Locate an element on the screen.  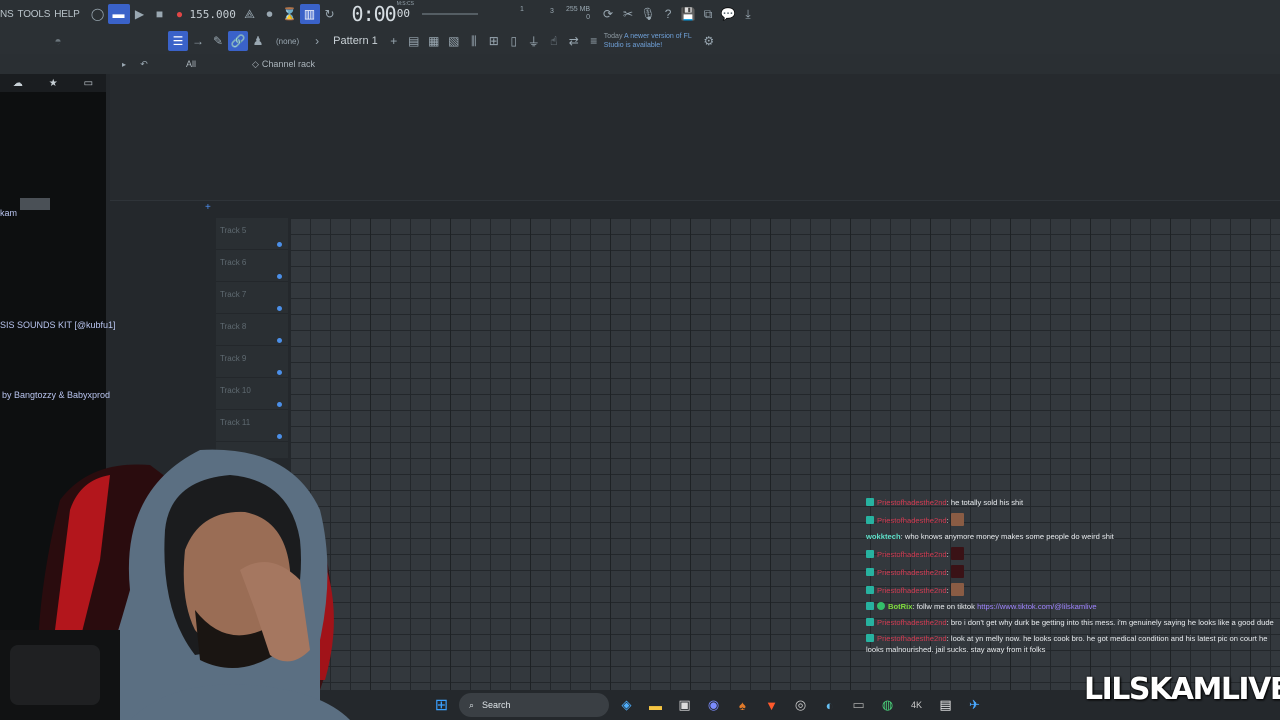
track-row: Track 5 is located at coordinates (252, 234).